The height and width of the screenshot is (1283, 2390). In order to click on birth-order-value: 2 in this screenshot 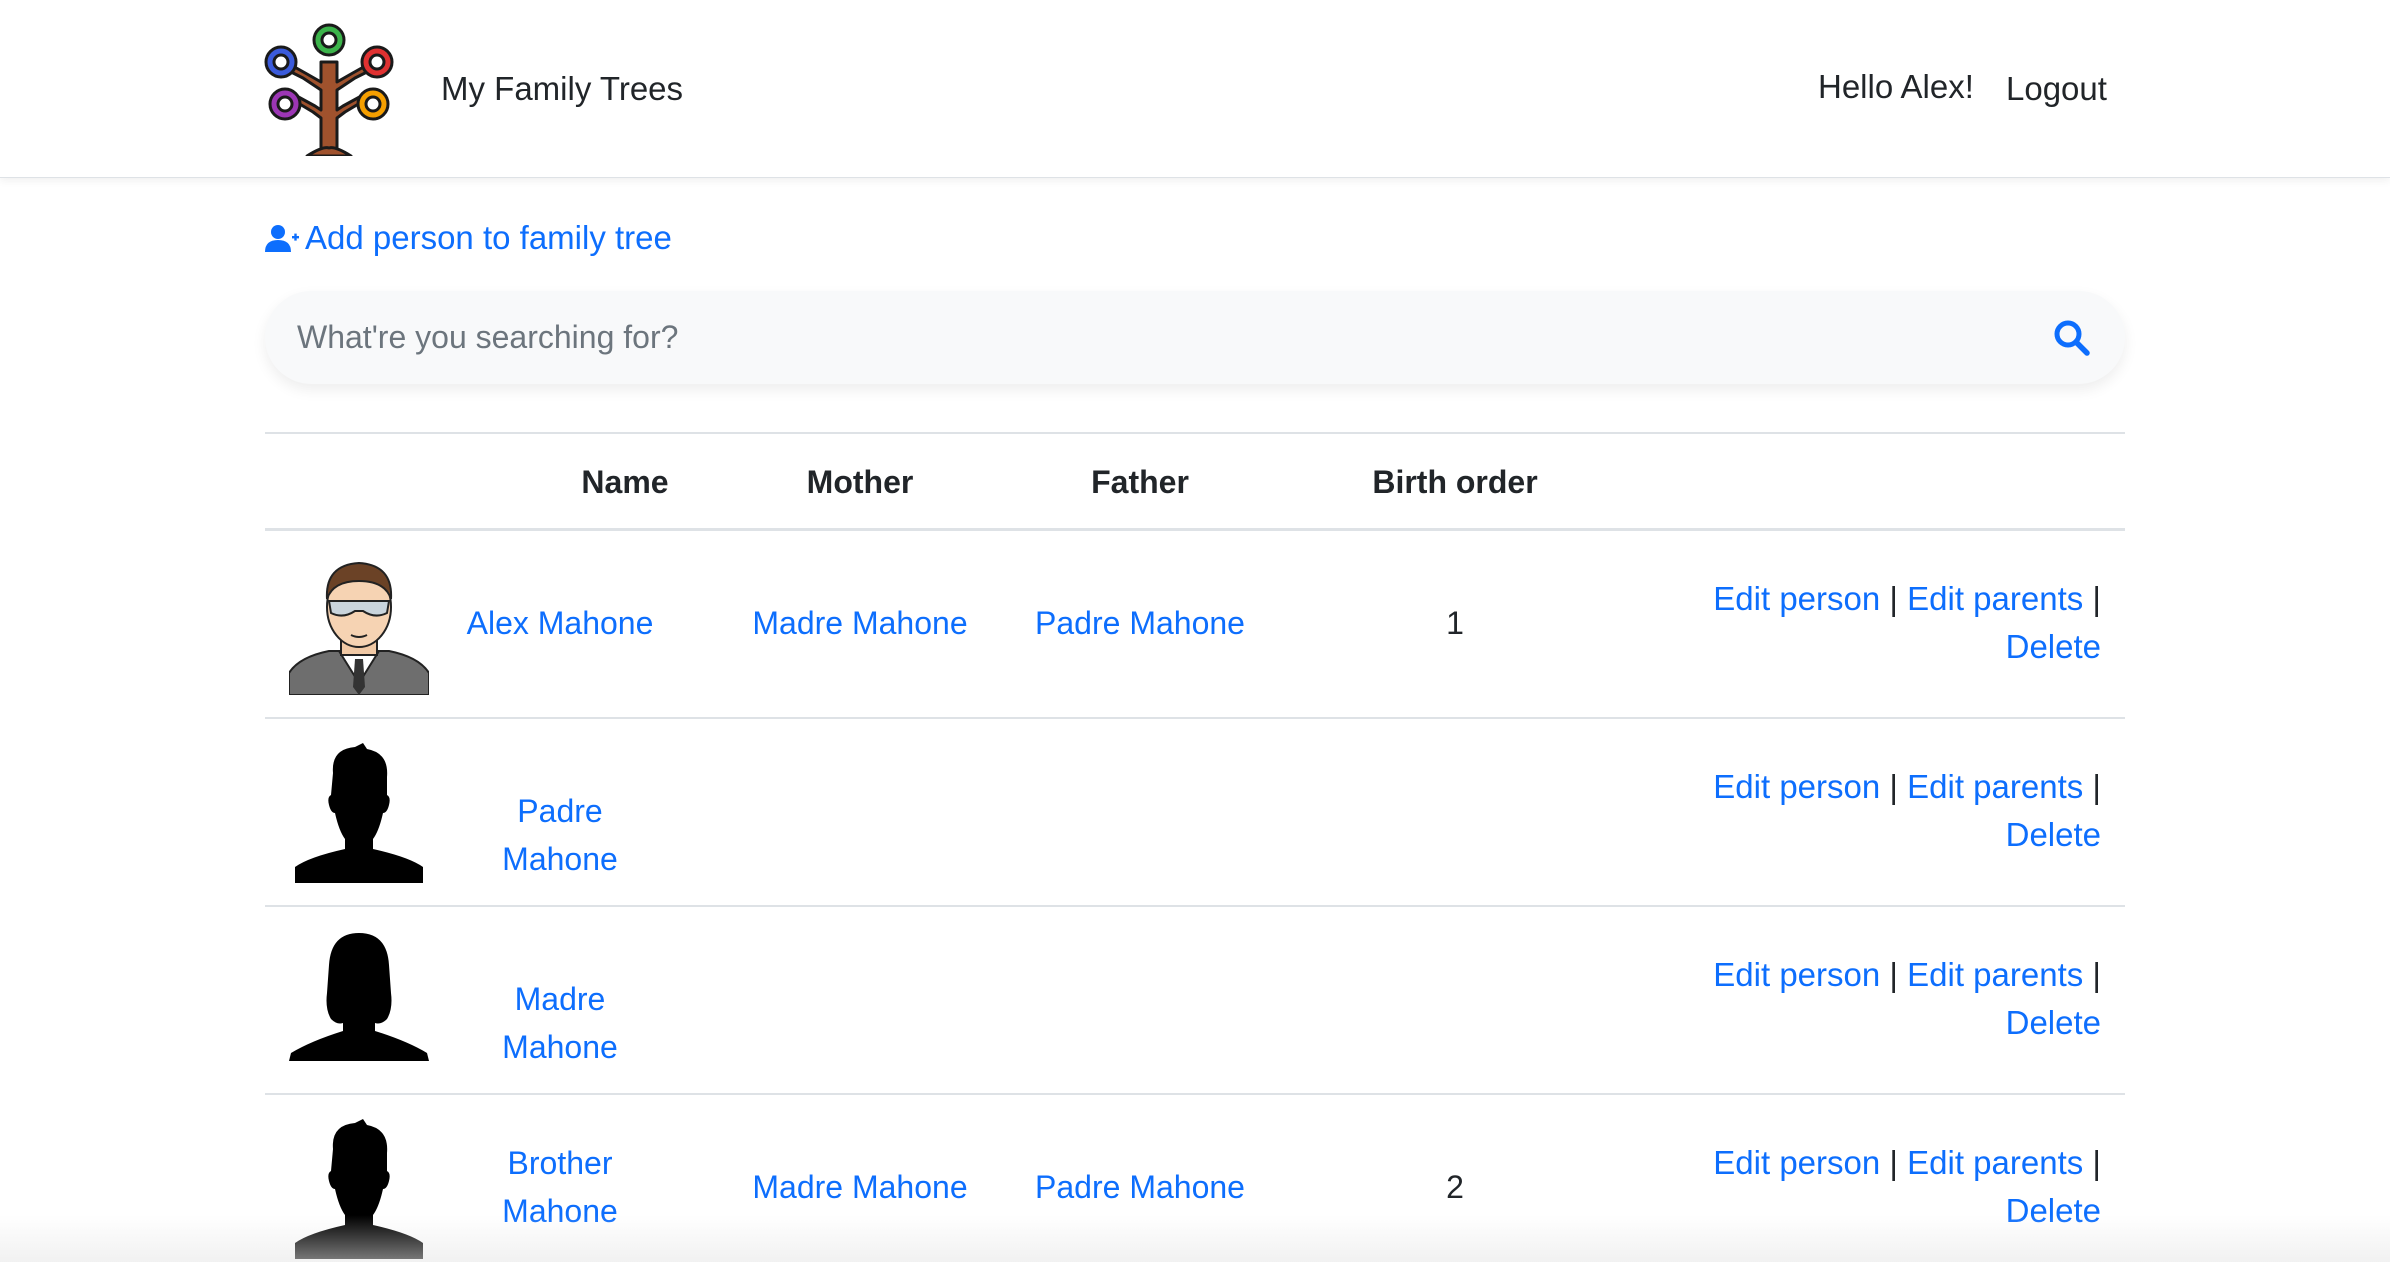, I will do `click(1455, 1187)`.